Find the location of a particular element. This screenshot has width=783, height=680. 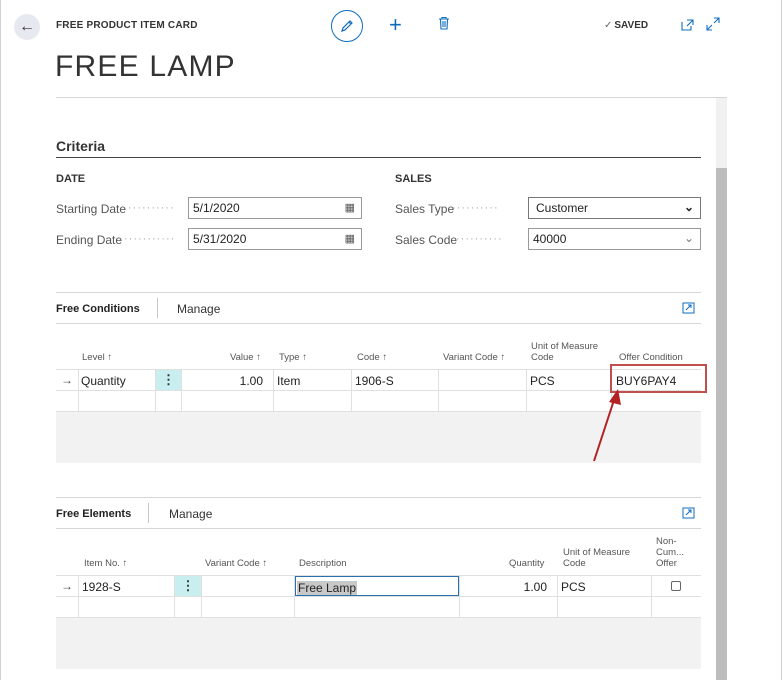

starting-date-label: Starting Date is located at coordinates (91, 209).